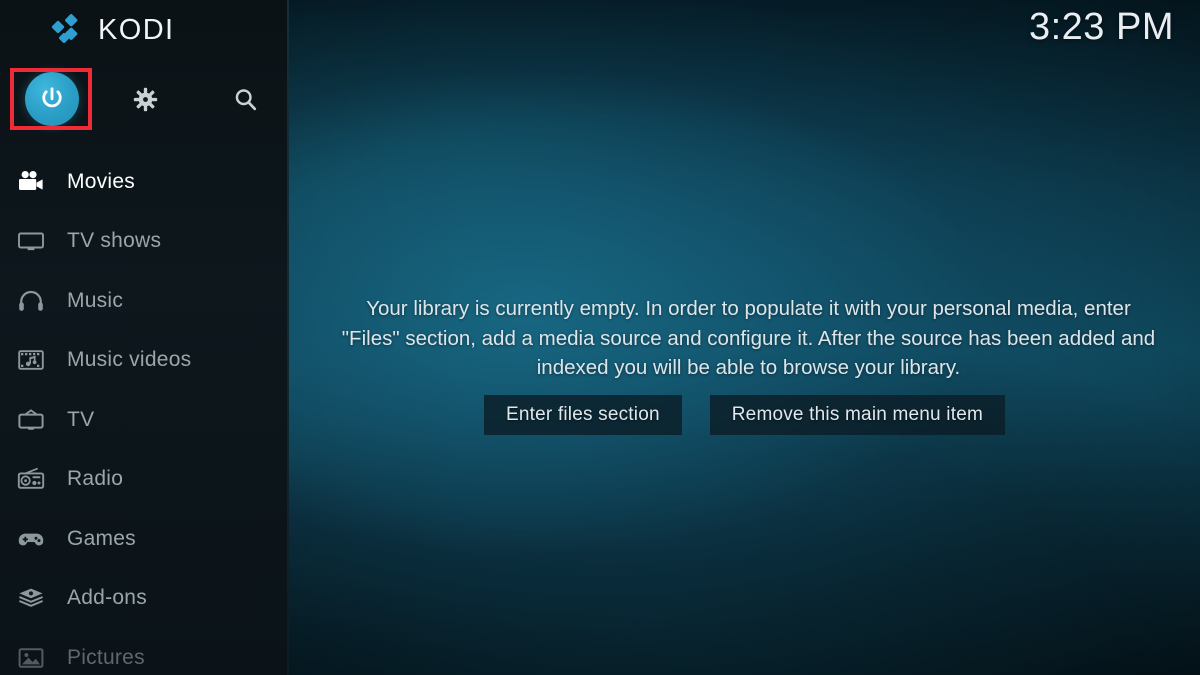  I want to click on sidebar-top-buttons, so click(144, 99).